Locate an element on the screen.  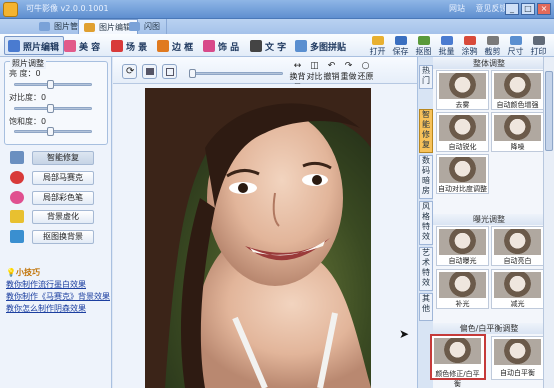
tip-link: 教你怎么制作阴森效果 is located at coordinates (46, 308).